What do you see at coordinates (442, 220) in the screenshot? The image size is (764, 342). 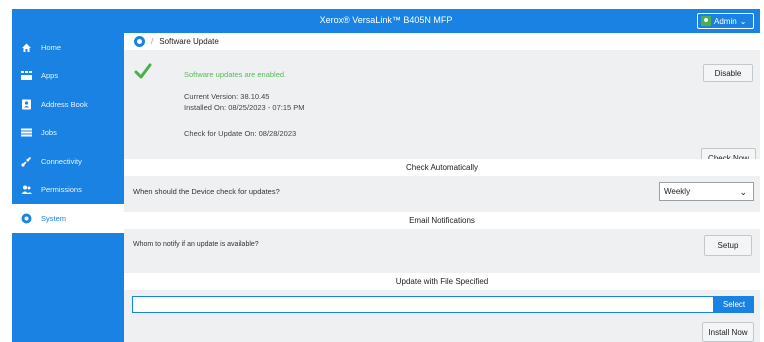 I see `email-notifications-heading: Email Notifications` at bounding box center [442, 220].